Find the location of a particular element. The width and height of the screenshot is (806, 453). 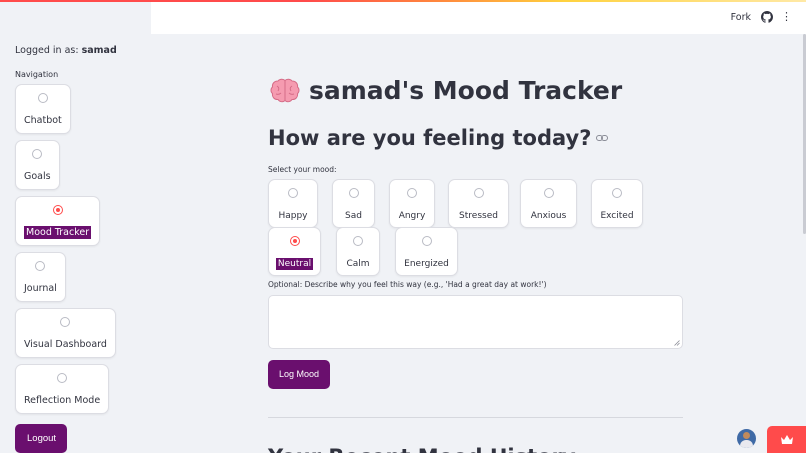

mood-option-label: Angry is located at coordinates (412, 216).